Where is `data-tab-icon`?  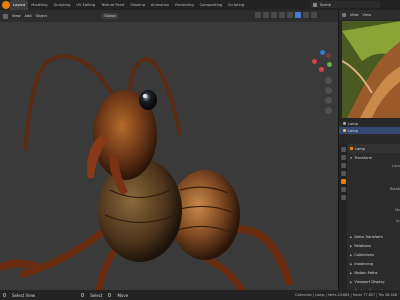 data-tab-icon is located at coordinates (343, 197).